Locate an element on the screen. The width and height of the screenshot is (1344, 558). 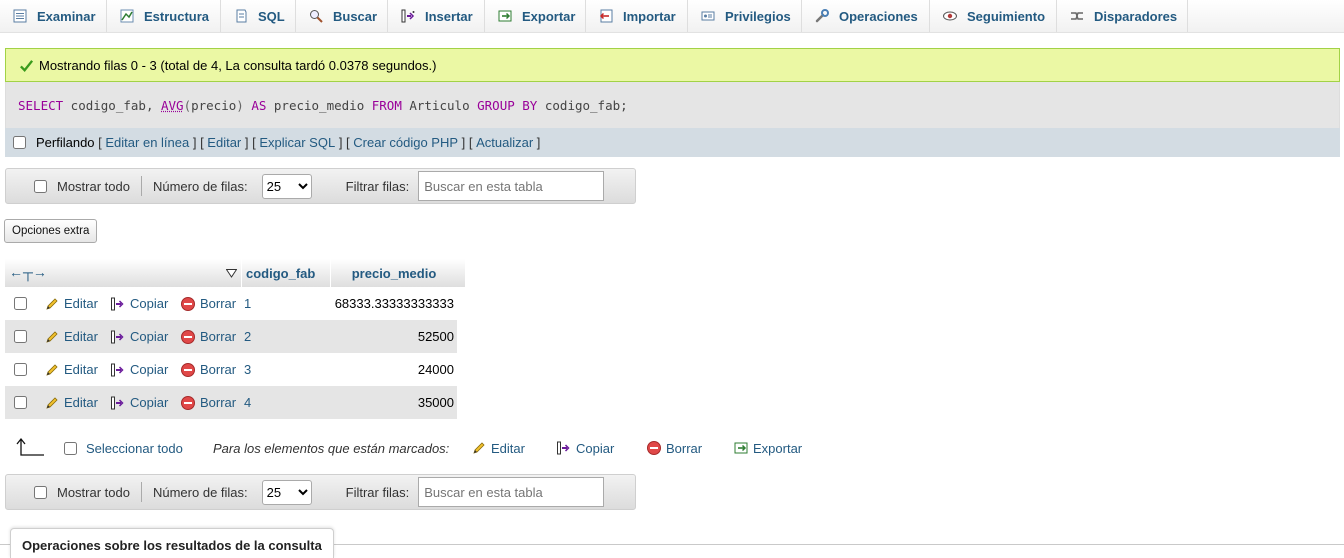
extra-options-button: Opciones extra is located at coordinates (51, 231).